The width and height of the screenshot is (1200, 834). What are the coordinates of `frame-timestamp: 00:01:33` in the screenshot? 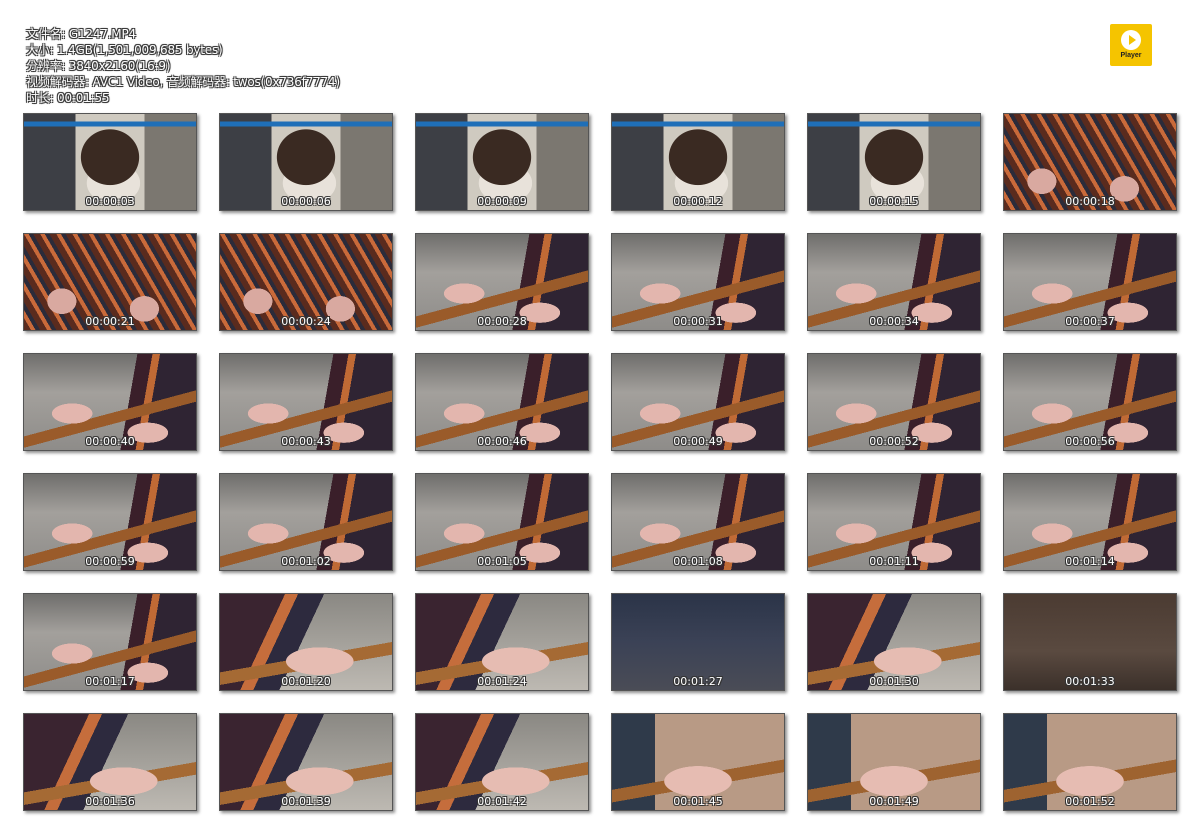 It's located at (1090, 681).